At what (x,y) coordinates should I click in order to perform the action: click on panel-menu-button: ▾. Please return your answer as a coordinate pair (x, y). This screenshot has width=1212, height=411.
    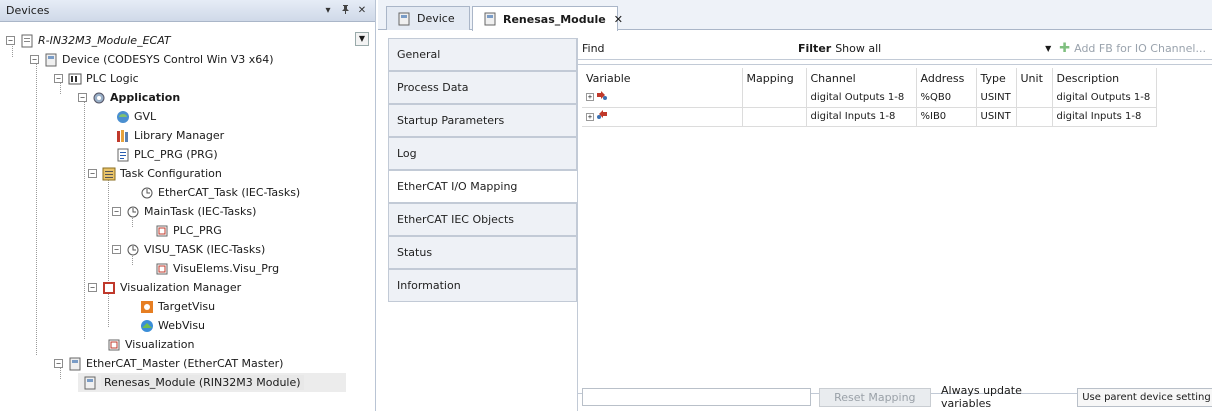
    Looking at the image, I should click on (328, 10).